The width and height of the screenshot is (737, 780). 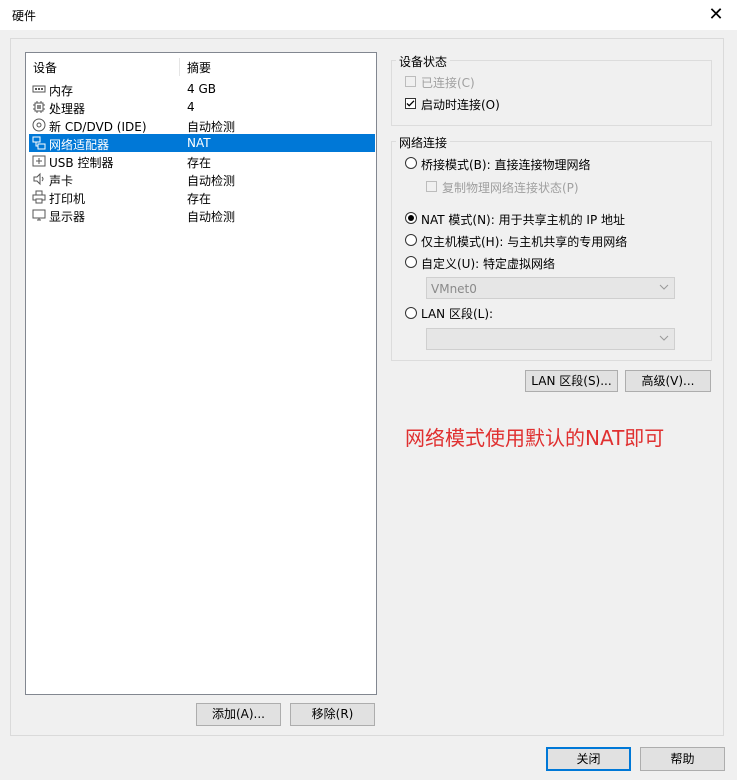 What do you see at coordinates (24, 16) in the screenshot?
I see `window-title: 硬件` at bounding box center [24, 16].